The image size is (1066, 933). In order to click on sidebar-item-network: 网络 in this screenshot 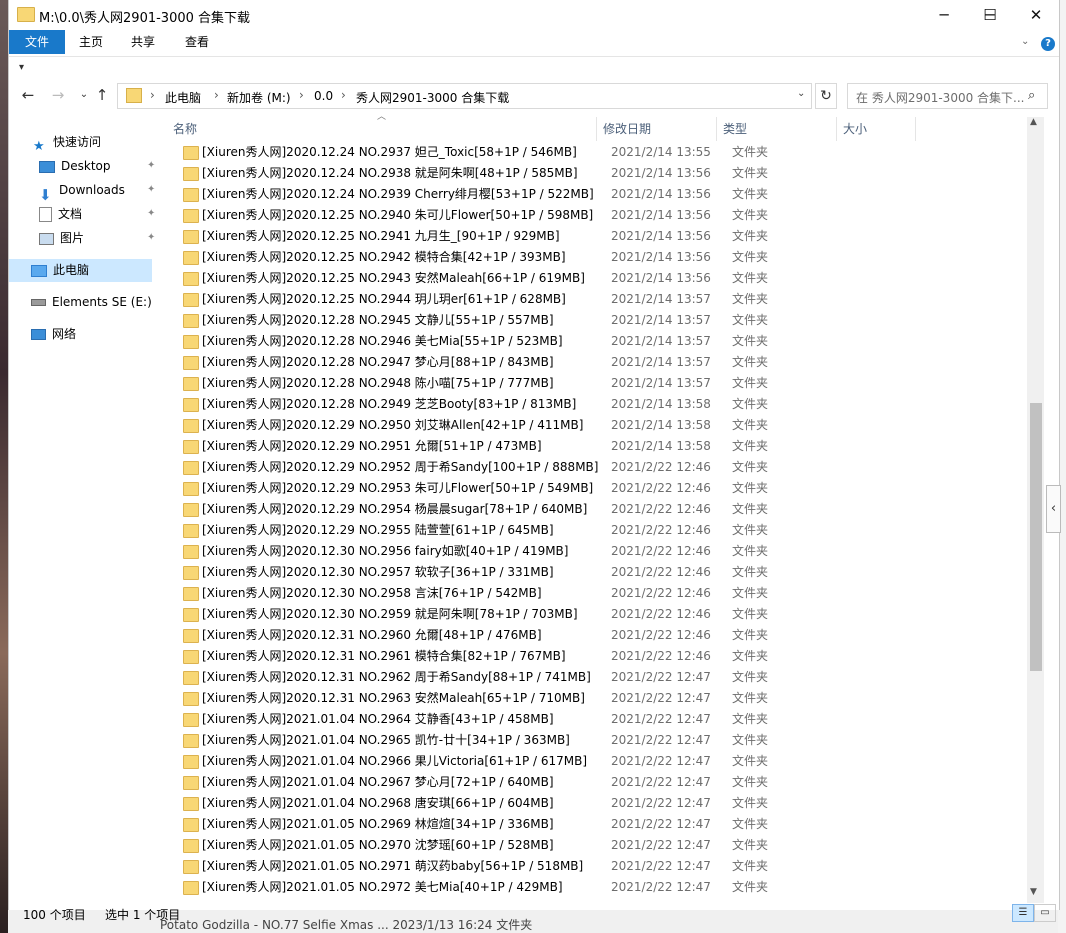, I will do `click(53, 334)`.